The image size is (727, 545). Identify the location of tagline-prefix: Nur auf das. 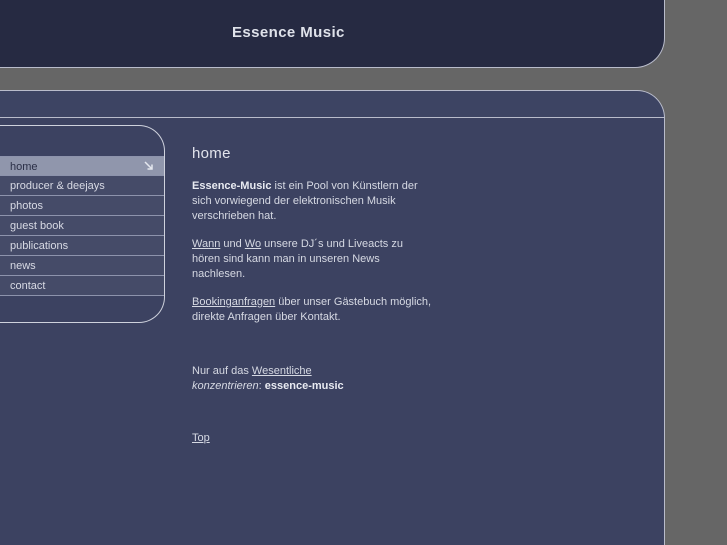
(222, 371).